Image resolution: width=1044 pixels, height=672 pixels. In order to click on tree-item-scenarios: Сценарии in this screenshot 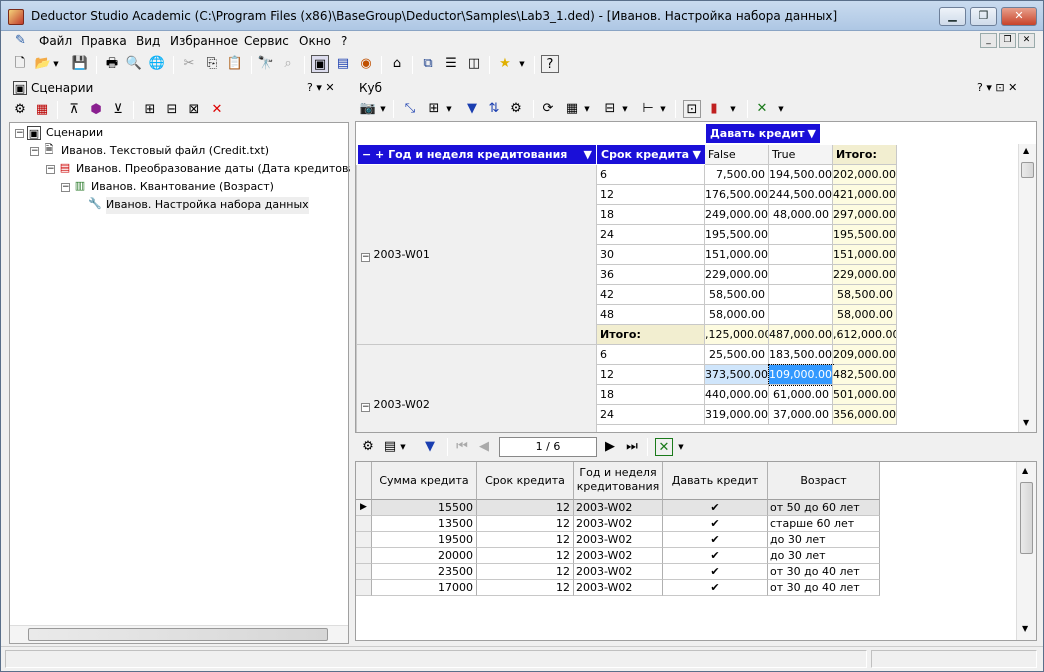, I will do `click(74, 133)`.